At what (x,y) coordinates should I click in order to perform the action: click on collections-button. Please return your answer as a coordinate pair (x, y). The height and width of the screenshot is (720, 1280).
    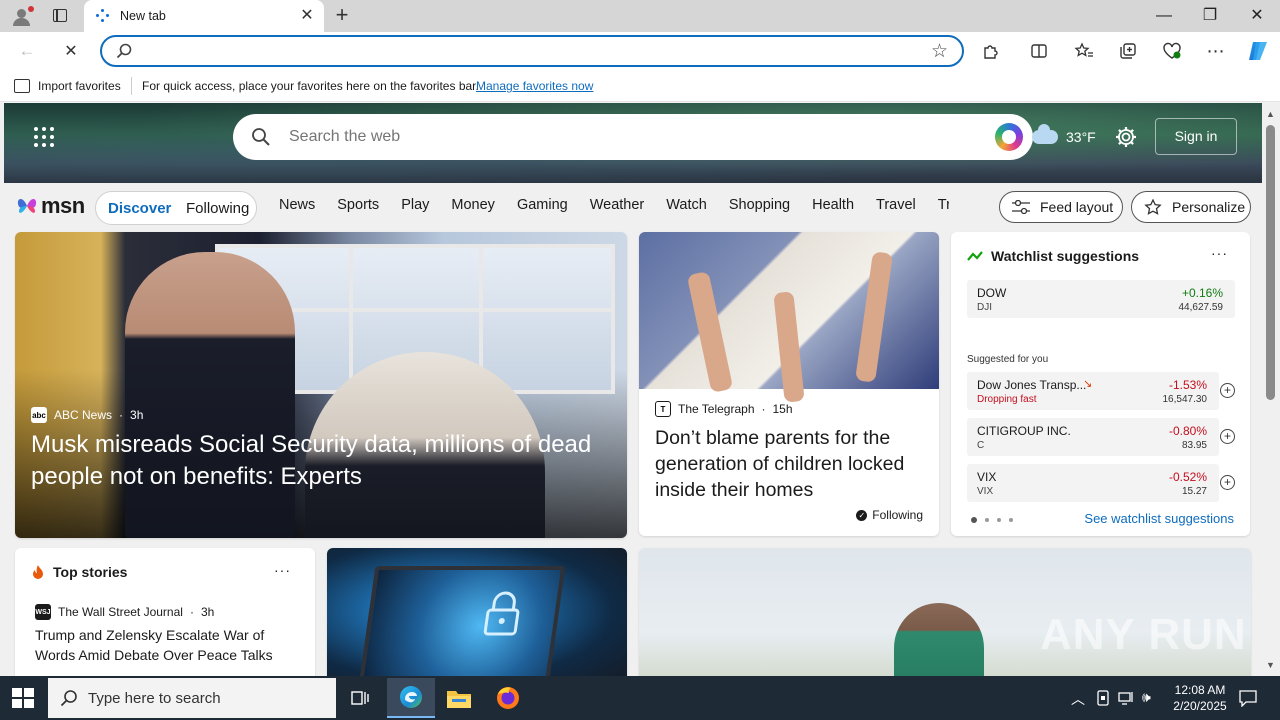
    Looking at the image, I should click on (1128, 51).